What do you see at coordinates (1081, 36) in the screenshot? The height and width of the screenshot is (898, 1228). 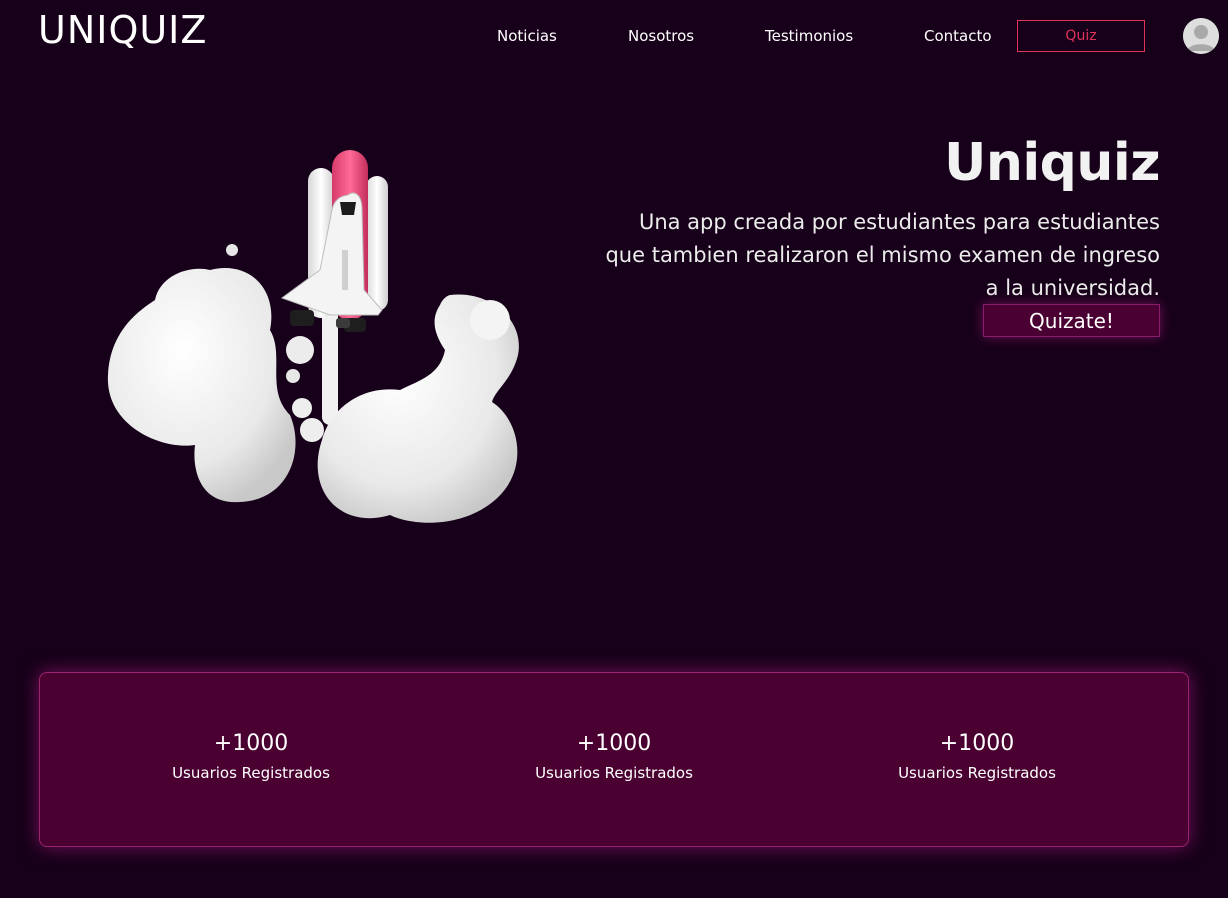 I see `quiz-button: Quiz` at bounding box center [1081, 36].